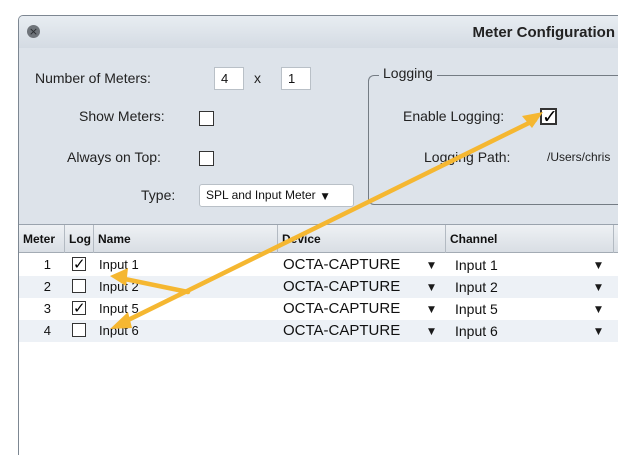 This screenshot has width=618, height=455. What do you see at coordinates (493, 140) in the screenshot?
I see `logging-group` at bounding box center [493, 140].